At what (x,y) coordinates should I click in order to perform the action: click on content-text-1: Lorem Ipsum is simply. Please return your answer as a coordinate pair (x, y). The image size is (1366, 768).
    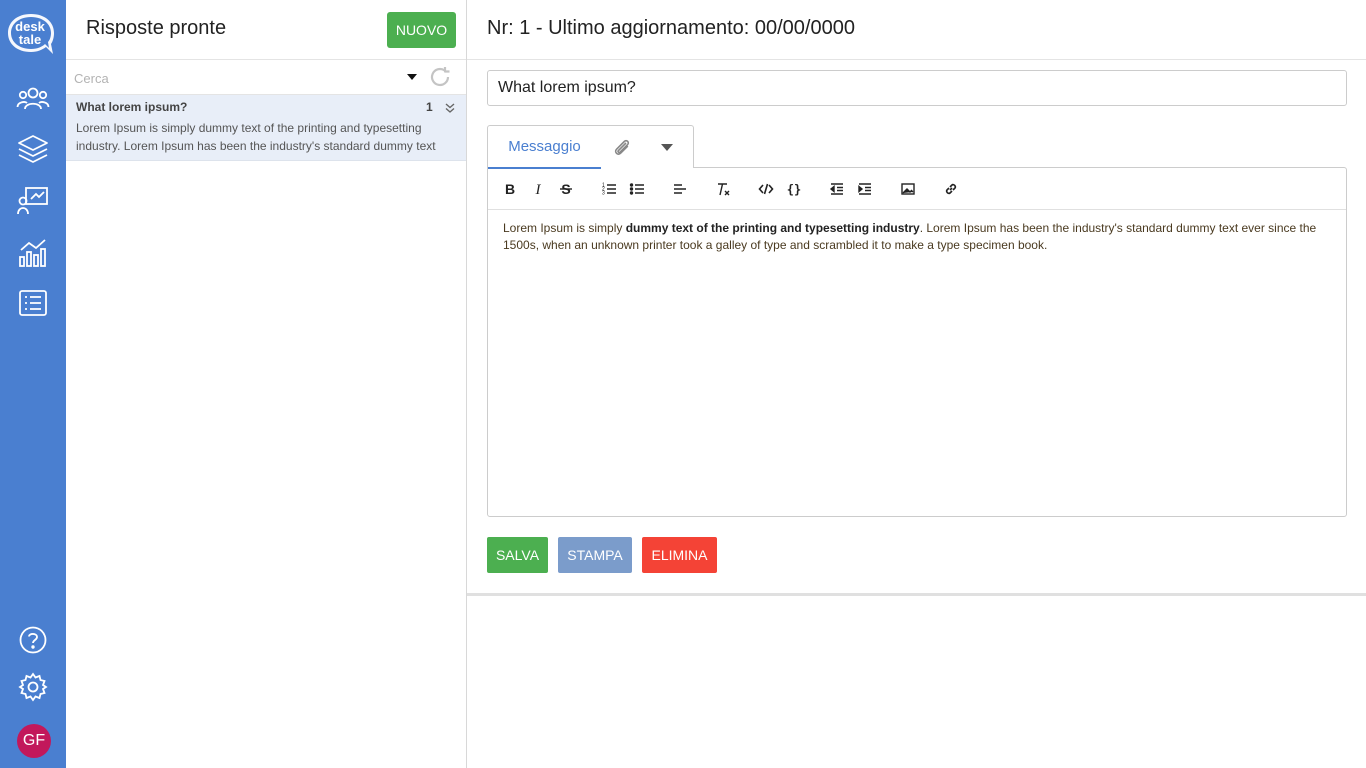
    Looking at the image, I should click on (564, 228).